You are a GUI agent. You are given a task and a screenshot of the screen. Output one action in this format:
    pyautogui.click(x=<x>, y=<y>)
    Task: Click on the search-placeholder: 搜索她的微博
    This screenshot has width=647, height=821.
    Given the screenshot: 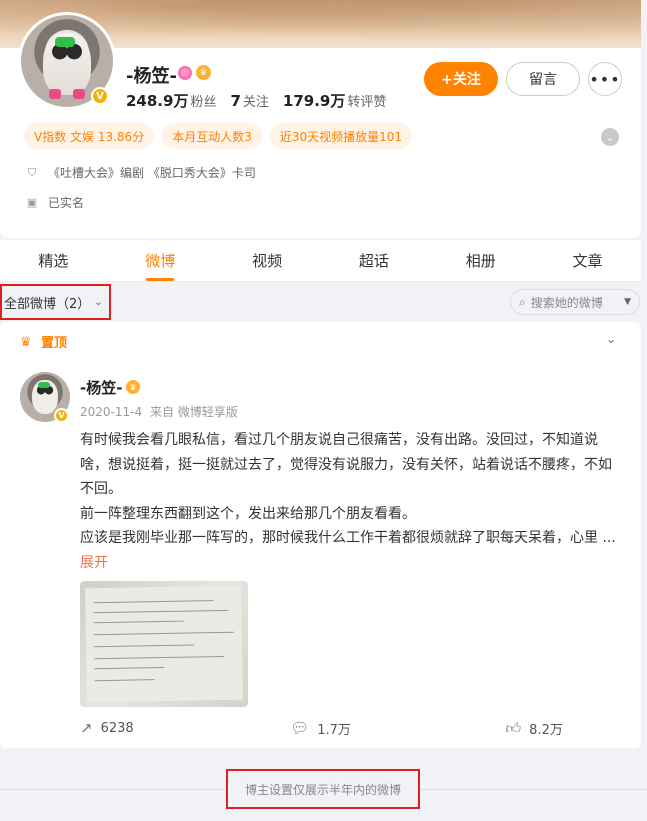 What is the action you would take?
    pyautogui.click(x=566, y=302)
    